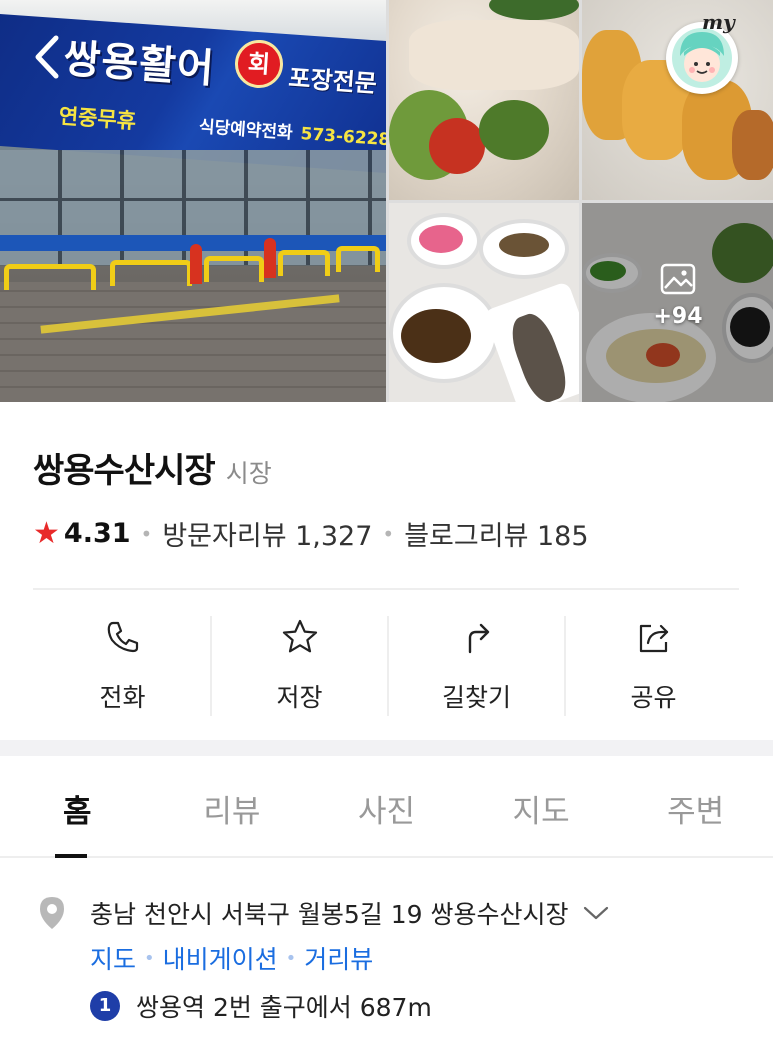  Describe the element at coordinates (267, 533) in the screenshot. I see `visitor-reviews-link: 방문자리뷰 1,327` at that location.